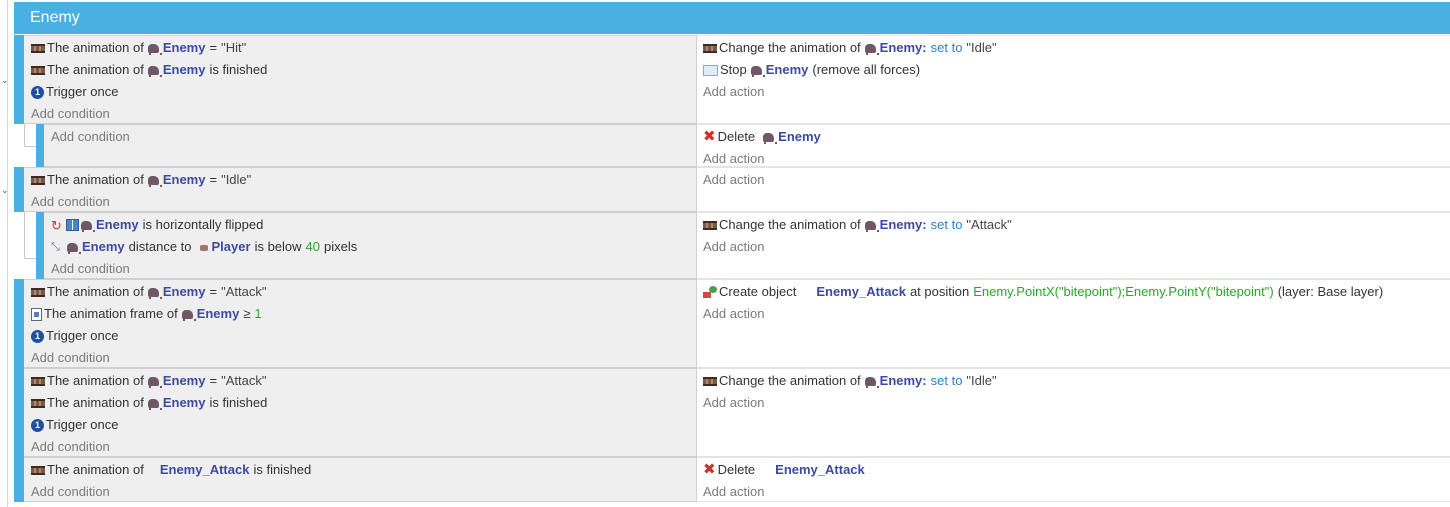  Describe the element at coordinates (363, 183) in the screenshot. I see `condition: The animation of Enemy = "Idle"` at that location.